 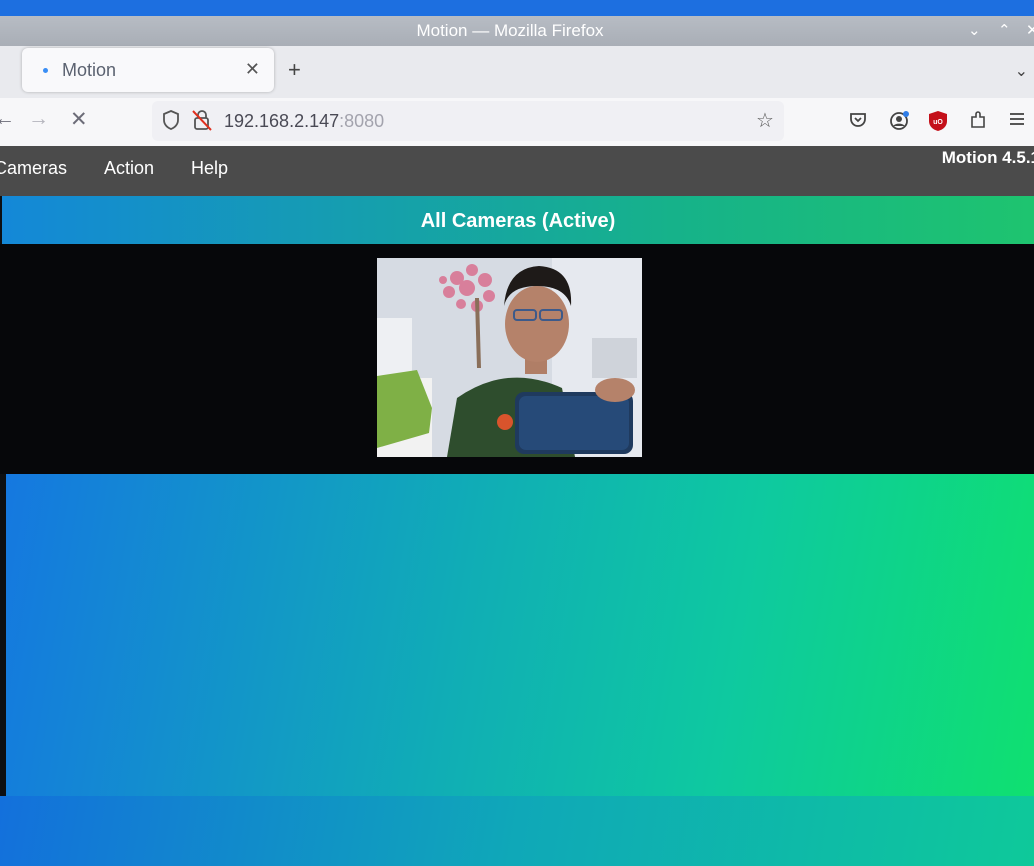 What do you see at coordinates (1004, 30) in the screenshot?
I see `maximize-icon: ⌃` at bounding box center [1004, 30].